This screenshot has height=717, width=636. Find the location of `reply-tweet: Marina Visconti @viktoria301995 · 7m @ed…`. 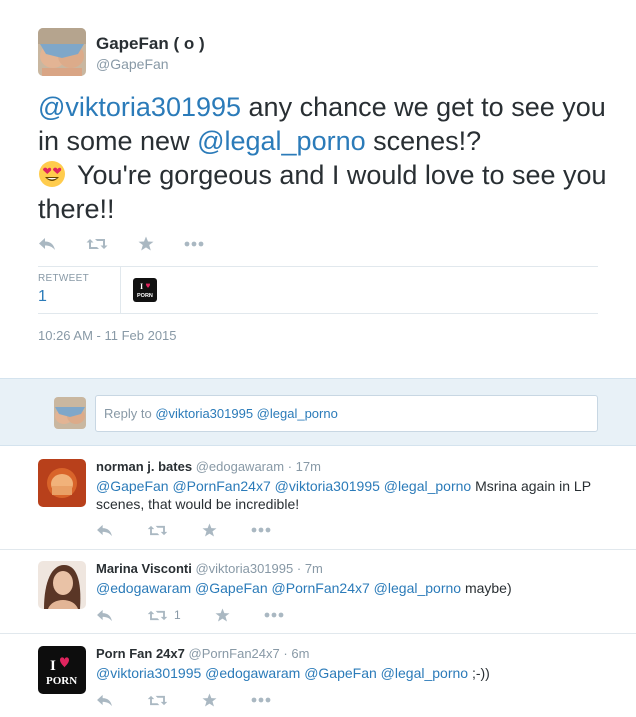

reply-tweet: Marina Visconti @viktoria301995 · 7m @ed… is located at coordinates (318, 592).